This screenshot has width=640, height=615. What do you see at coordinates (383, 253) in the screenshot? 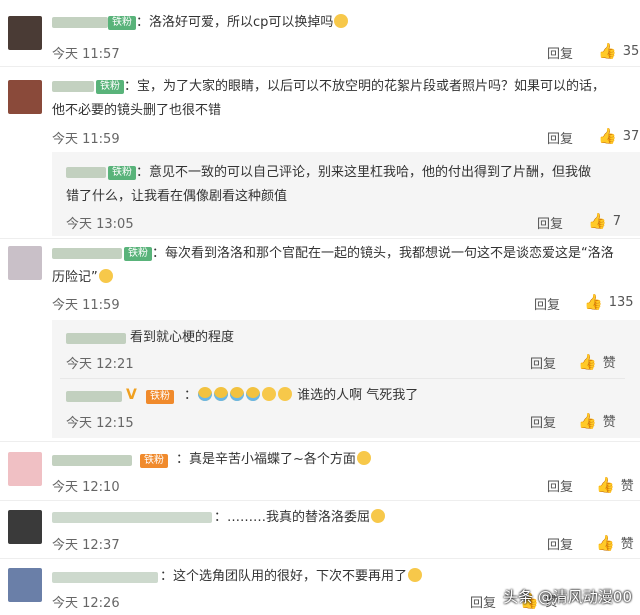
I see `comment-text-line1: ：每次看到洛洛和那个官配在一起的镜头，我都想说一句这不是谈恋爱这是“洛洛` at bounding box center [383, 253].